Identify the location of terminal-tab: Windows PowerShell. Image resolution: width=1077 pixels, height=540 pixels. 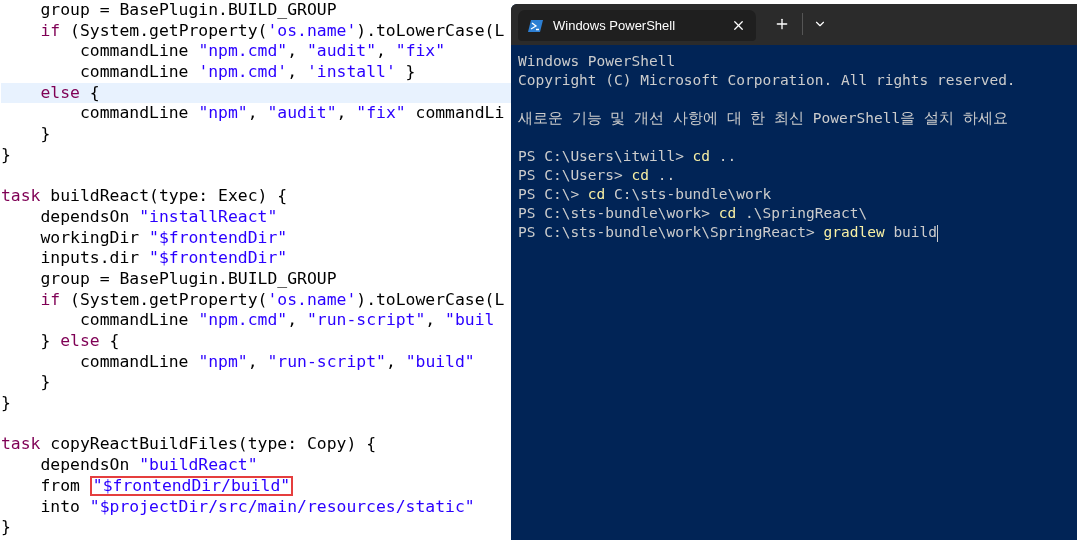
(637, 25).